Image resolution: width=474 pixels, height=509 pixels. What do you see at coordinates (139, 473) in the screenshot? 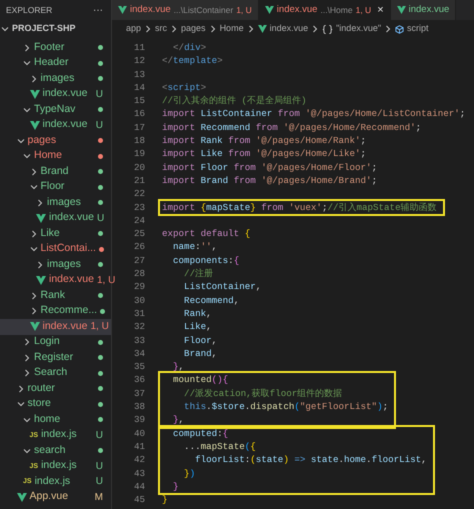
I see `line-number: 43` at bounding box center [139, 473].